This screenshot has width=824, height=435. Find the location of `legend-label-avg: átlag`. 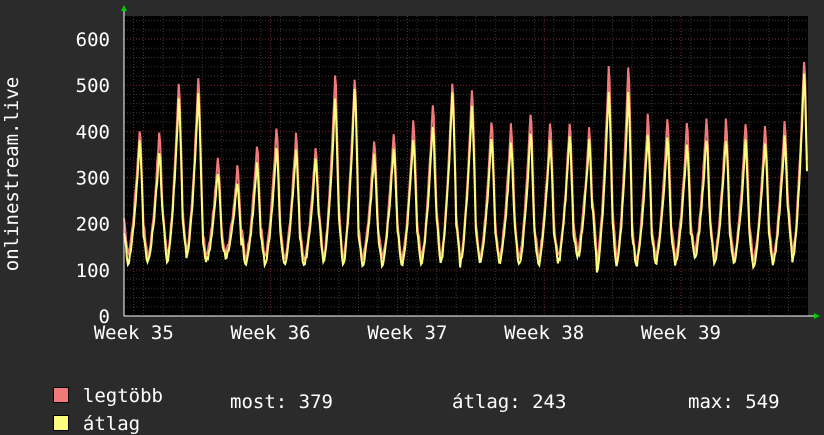

legend-label-avg: átlag is located at coordinates (111, 424).